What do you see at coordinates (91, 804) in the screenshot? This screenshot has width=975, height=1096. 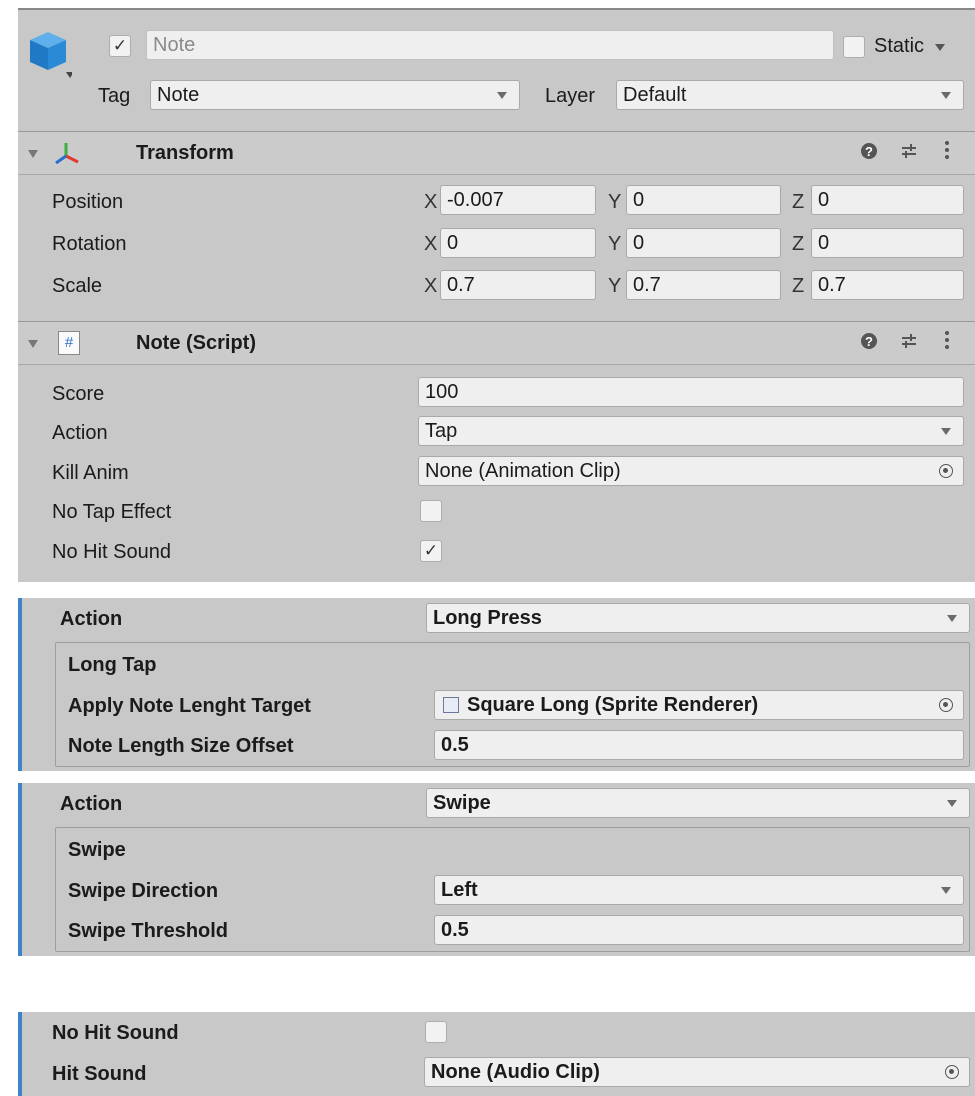 I see `swipe-action-label: Action` at bounding box center [91, 804].